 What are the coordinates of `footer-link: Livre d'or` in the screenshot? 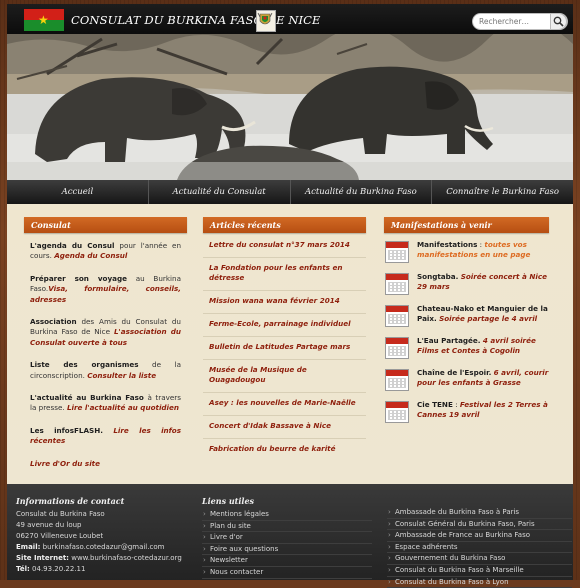 It's located at (287, 538).